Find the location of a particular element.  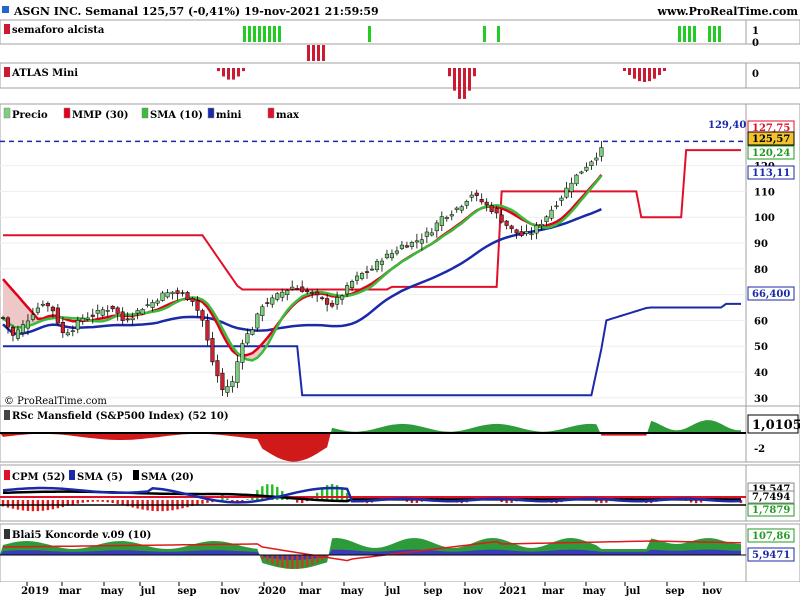

rsc-swatch is located at coordinates (7, 415).